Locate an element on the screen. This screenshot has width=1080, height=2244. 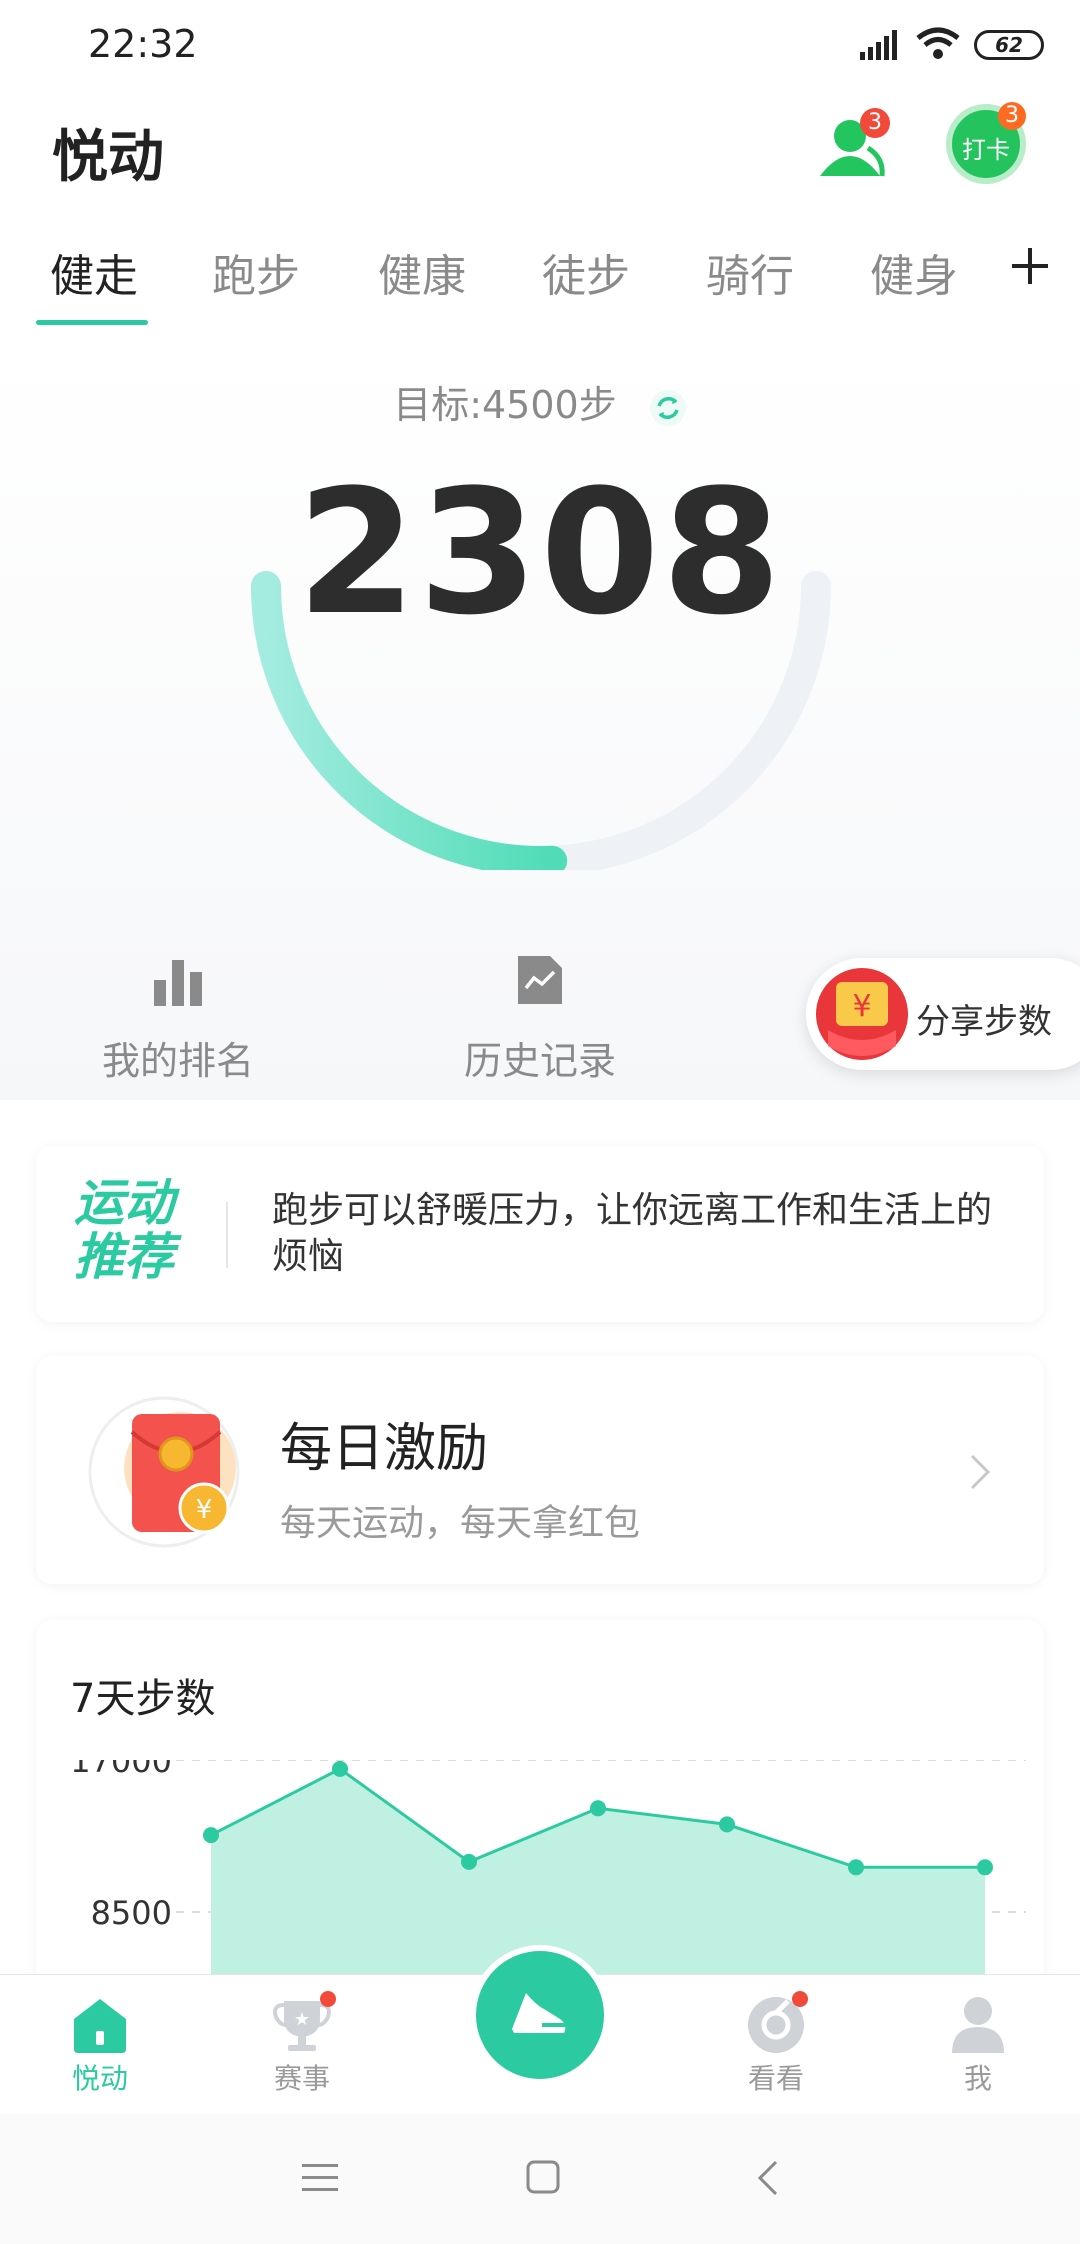
events-notification-dot is located at coordinates (328, 1999).